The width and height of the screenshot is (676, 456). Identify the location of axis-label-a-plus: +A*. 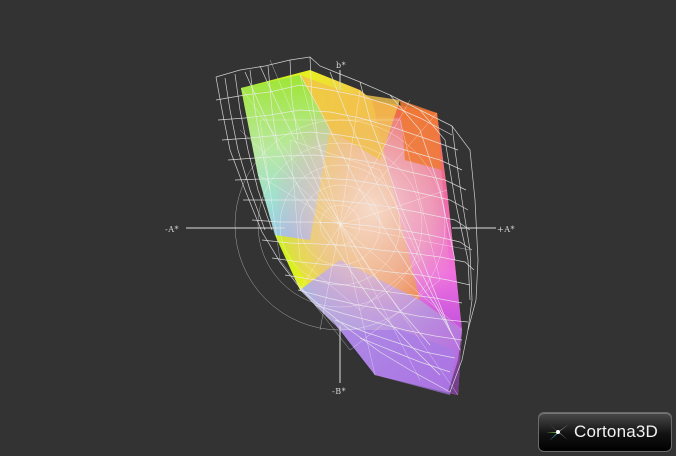
(506, 229).